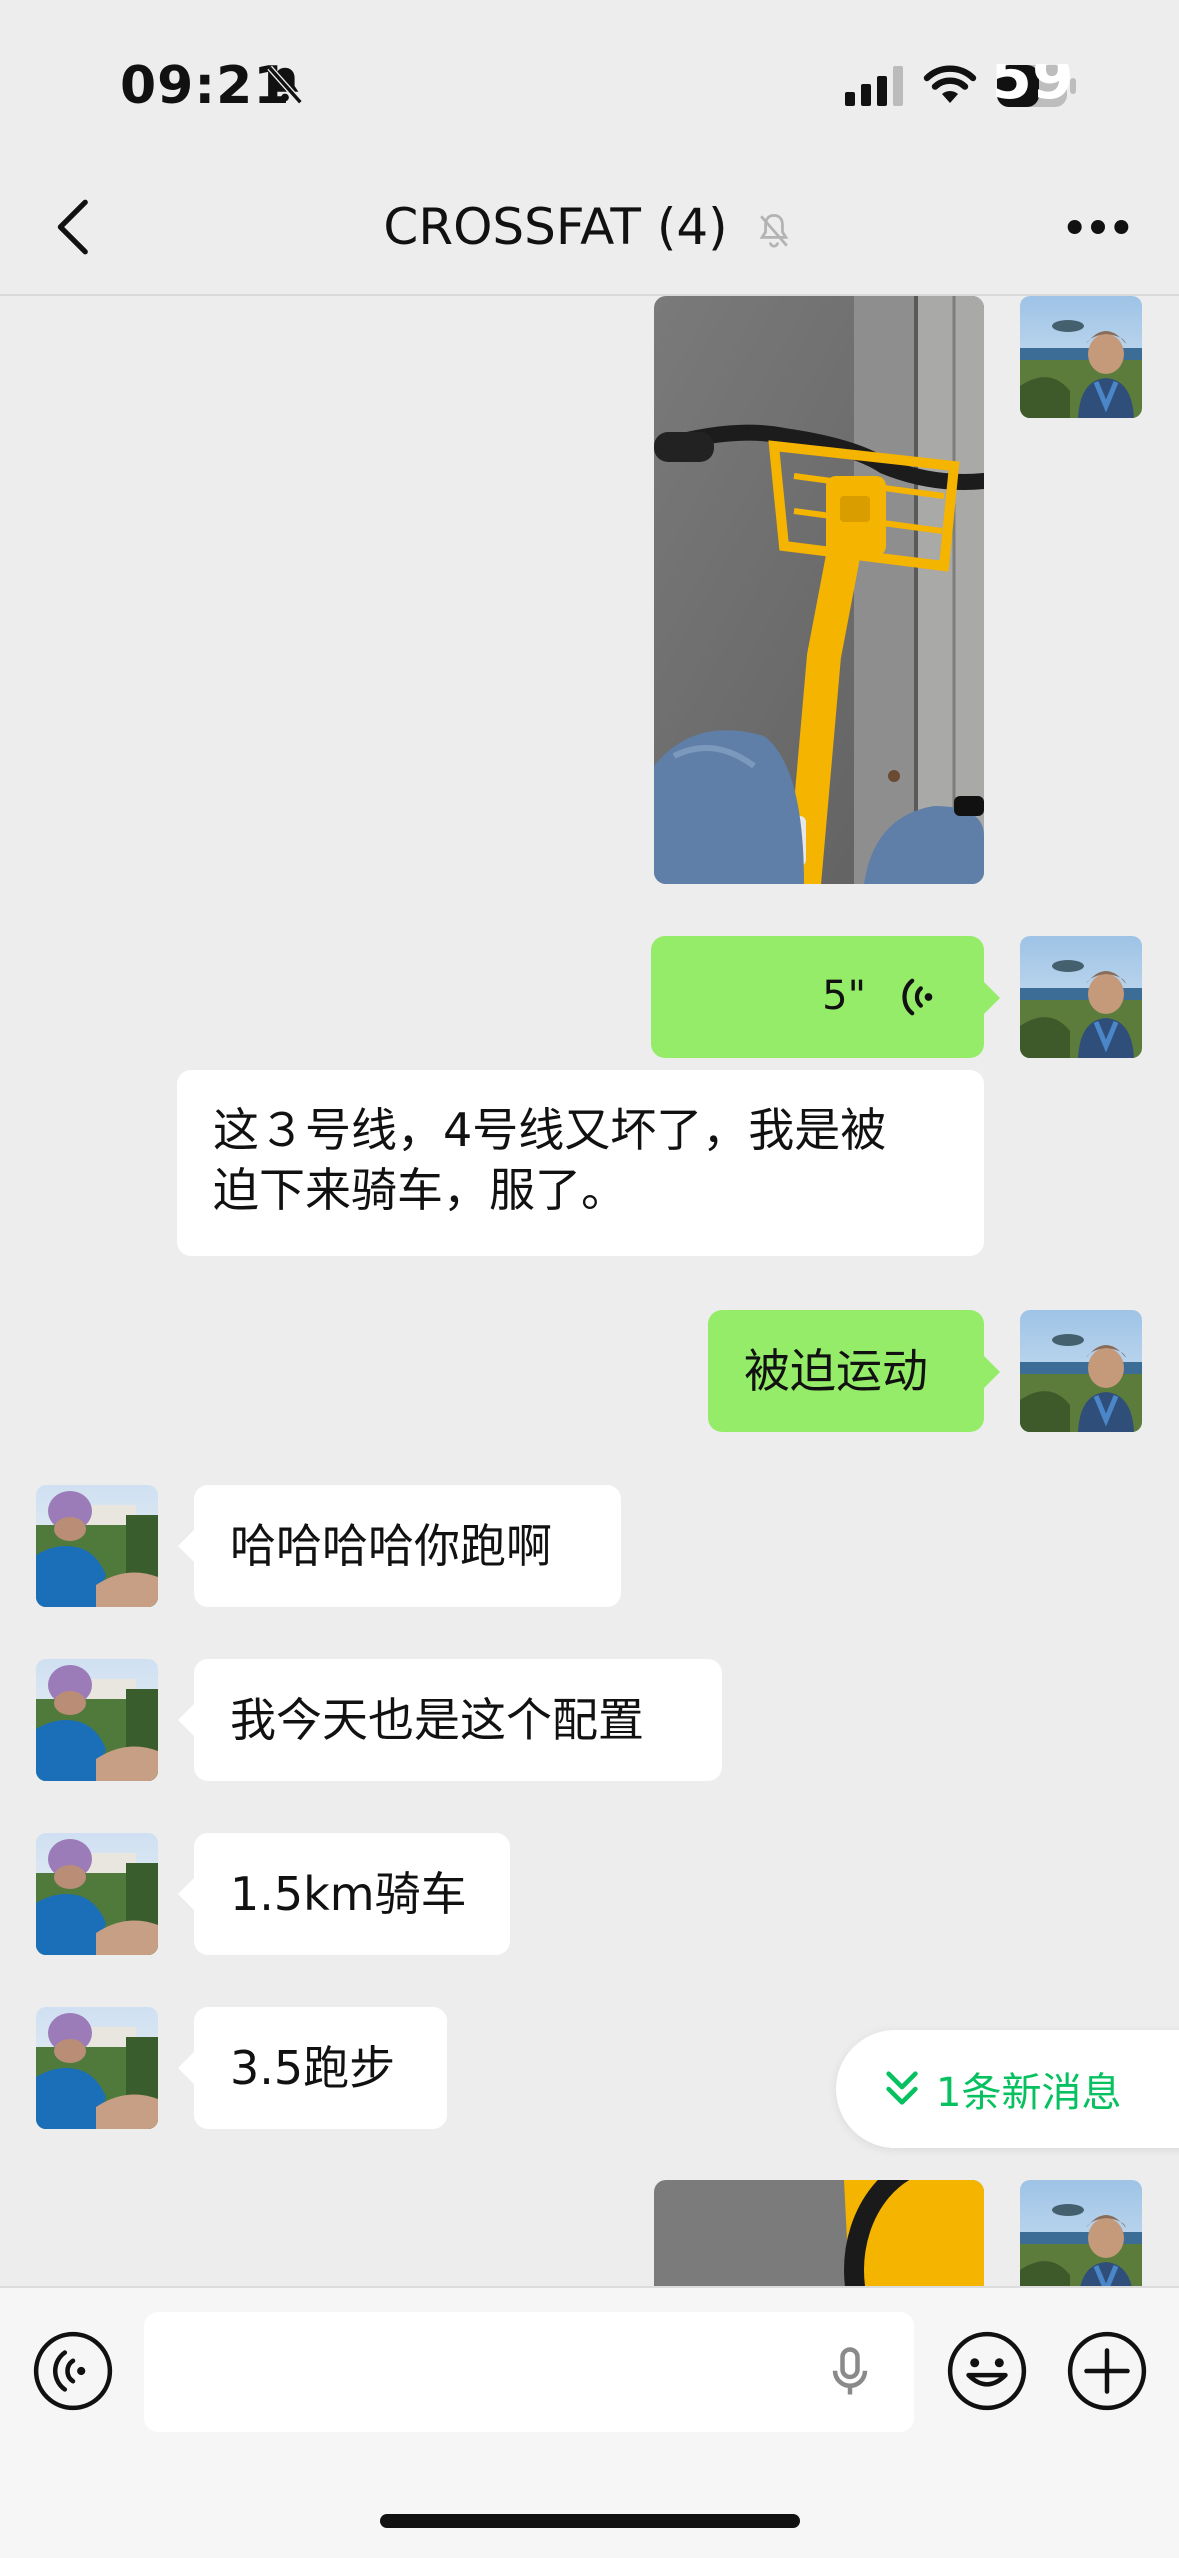 This screenshot has width=1179, height=2558. Describe the element at coordinates (773, 230) in the screenshot. I see `muted-bell-icon` at that location.